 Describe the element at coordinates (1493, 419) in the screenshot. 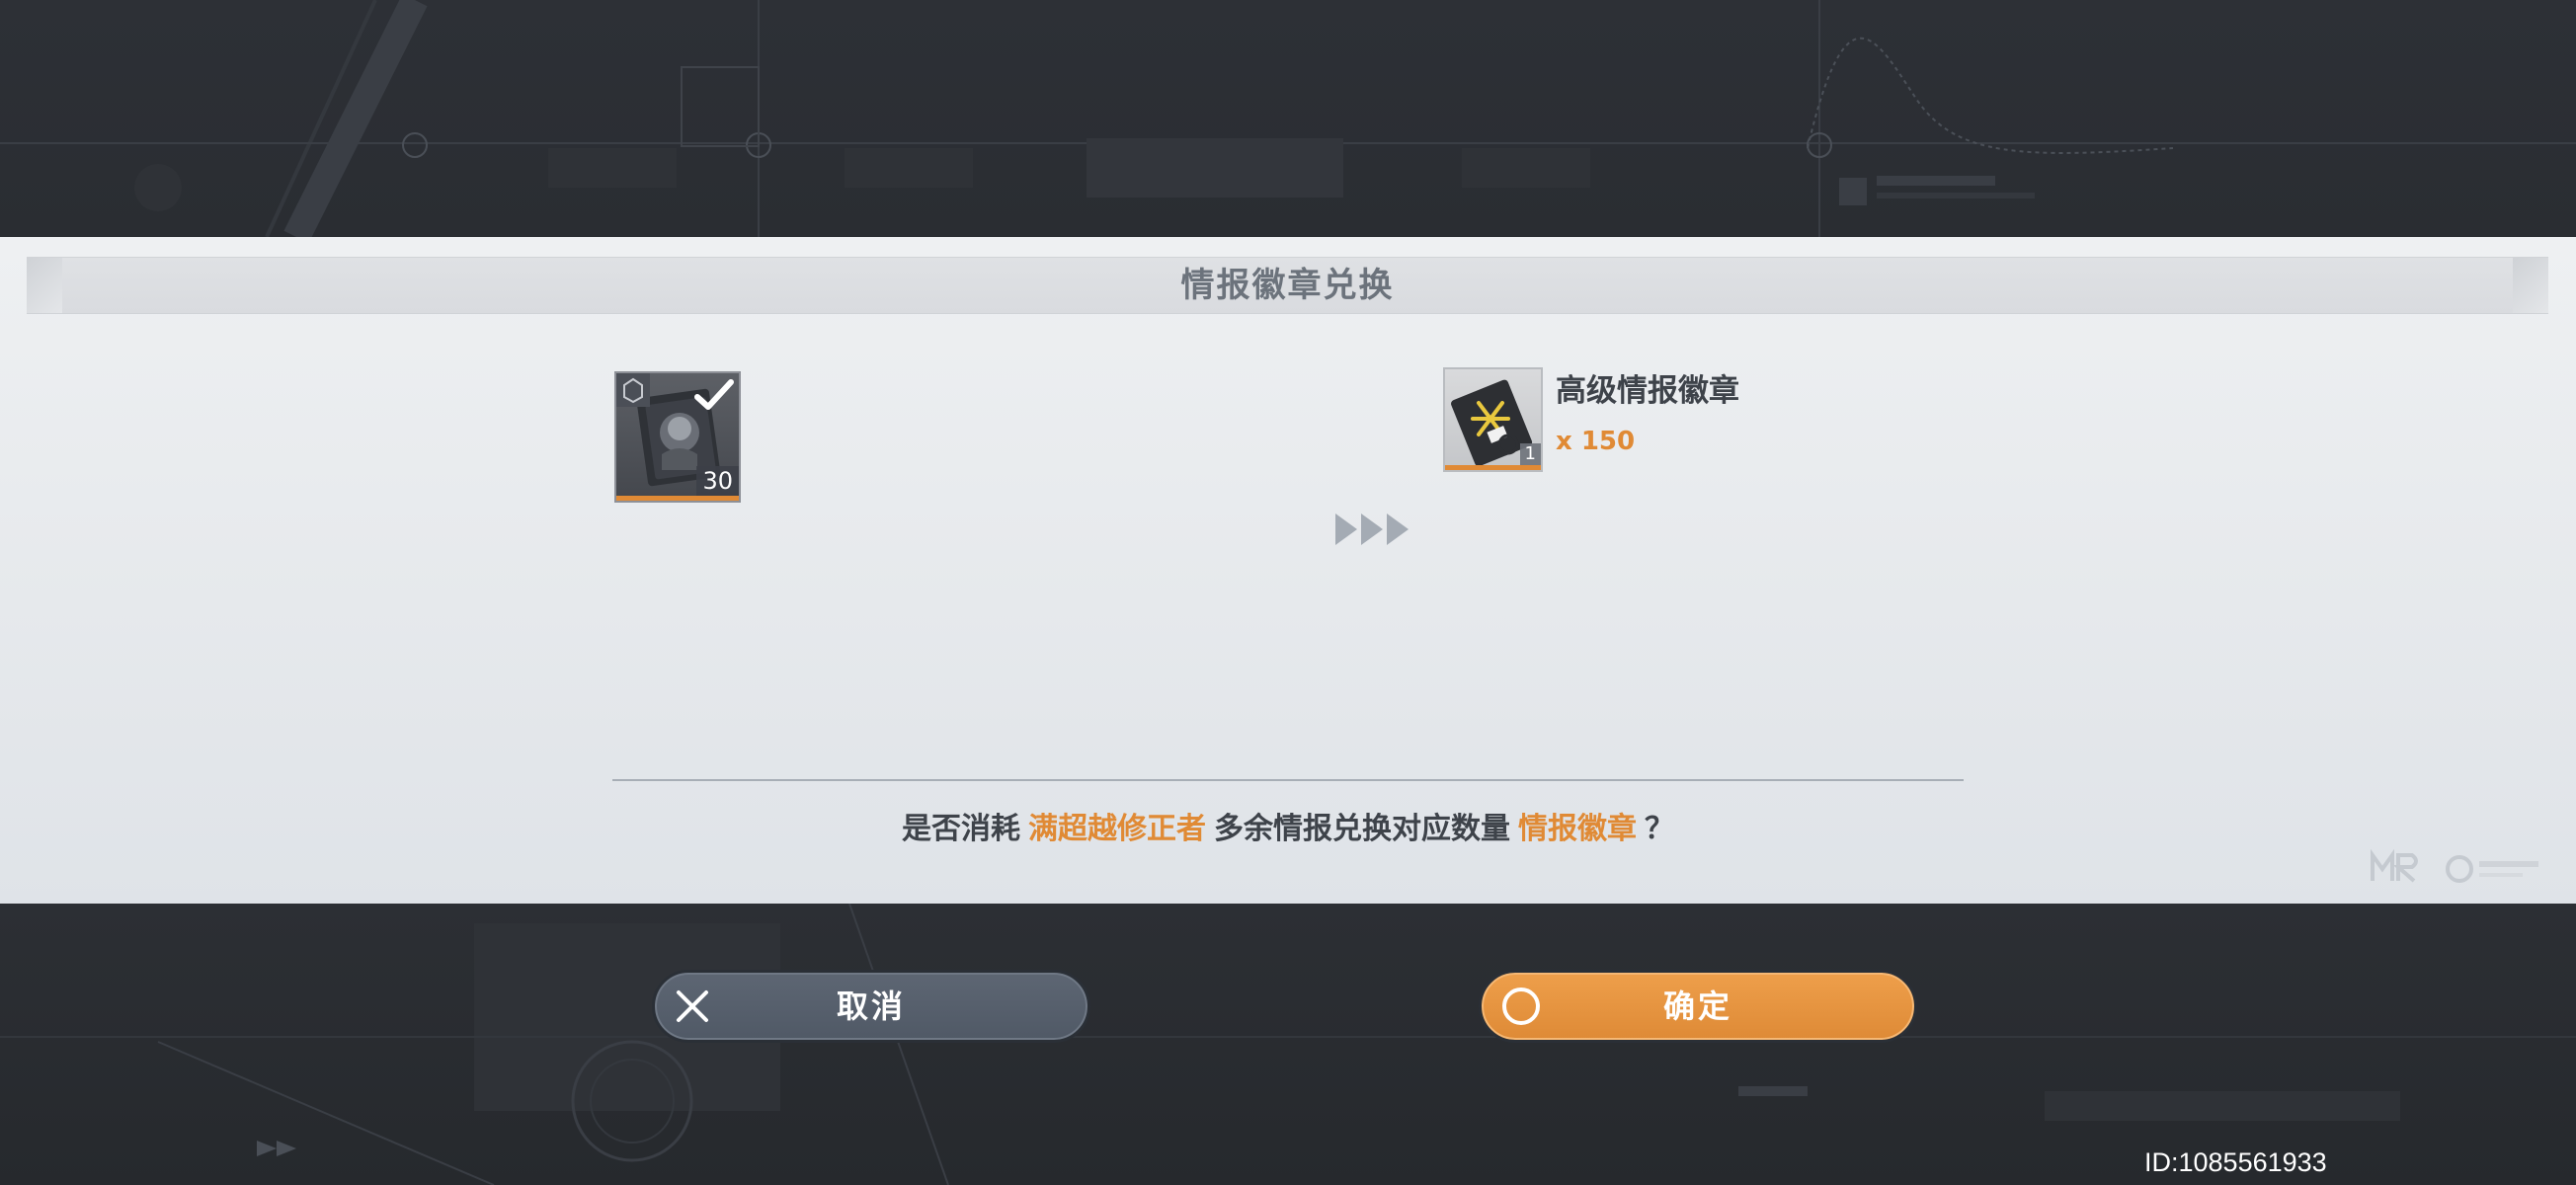

I see `reward-item-card: 1` at that location.